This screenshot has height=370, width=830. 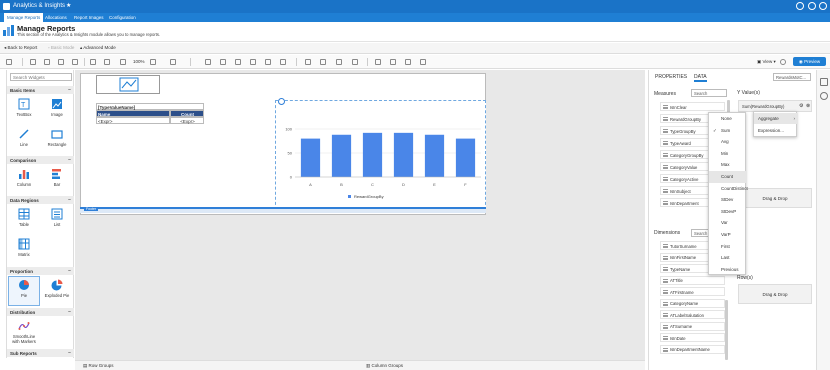 I want to click on aggregate-option: StDevP, so click(x=728, y=212).